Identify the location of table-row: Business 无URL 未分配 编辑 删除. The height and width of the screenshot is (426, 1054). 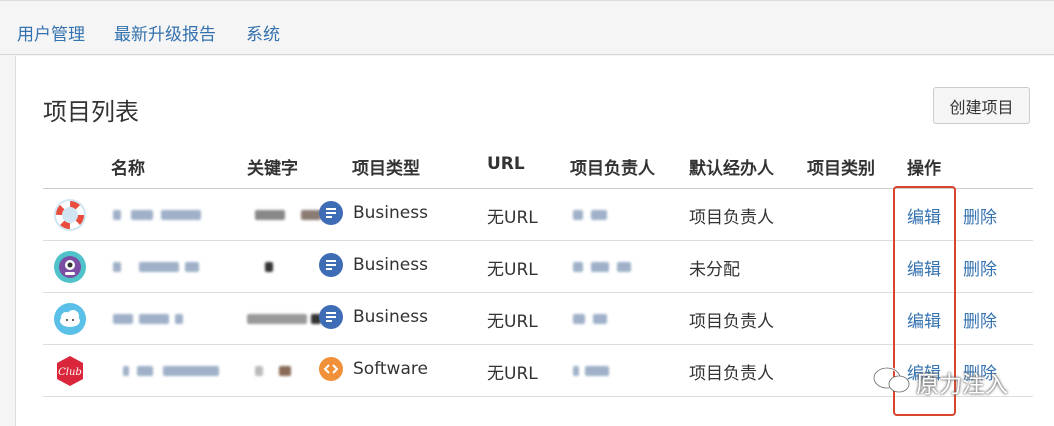
(538, 267).